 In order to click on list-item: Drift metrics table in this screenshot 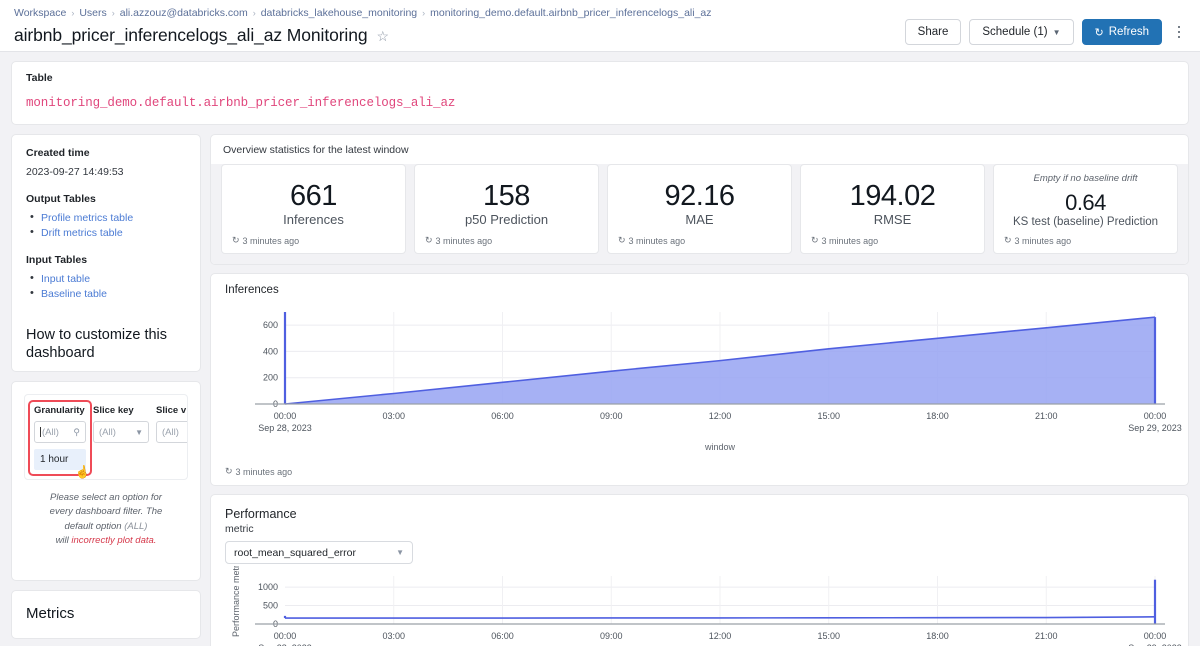, I will do `click(106, 232)`.